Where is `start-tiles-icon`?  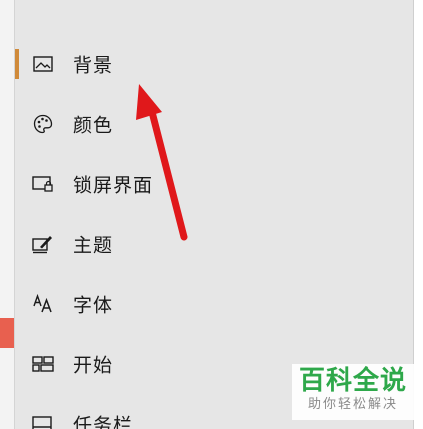 start-tiles-icon is located at coordinates (43, 364).